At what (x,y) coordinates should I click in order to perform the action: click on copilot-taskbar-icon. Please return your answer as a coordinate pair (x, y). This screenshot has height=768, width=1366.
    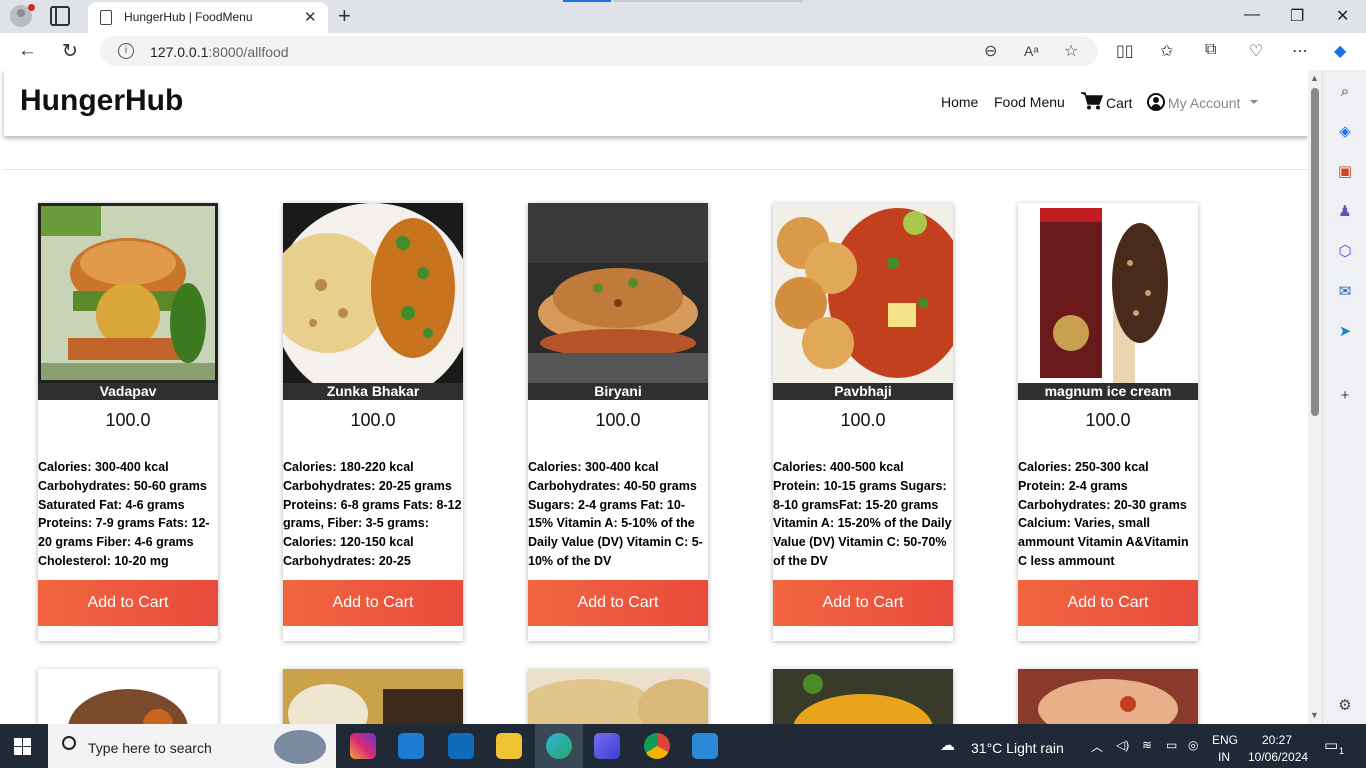
    Looking at the image, I should click on (607, 746).